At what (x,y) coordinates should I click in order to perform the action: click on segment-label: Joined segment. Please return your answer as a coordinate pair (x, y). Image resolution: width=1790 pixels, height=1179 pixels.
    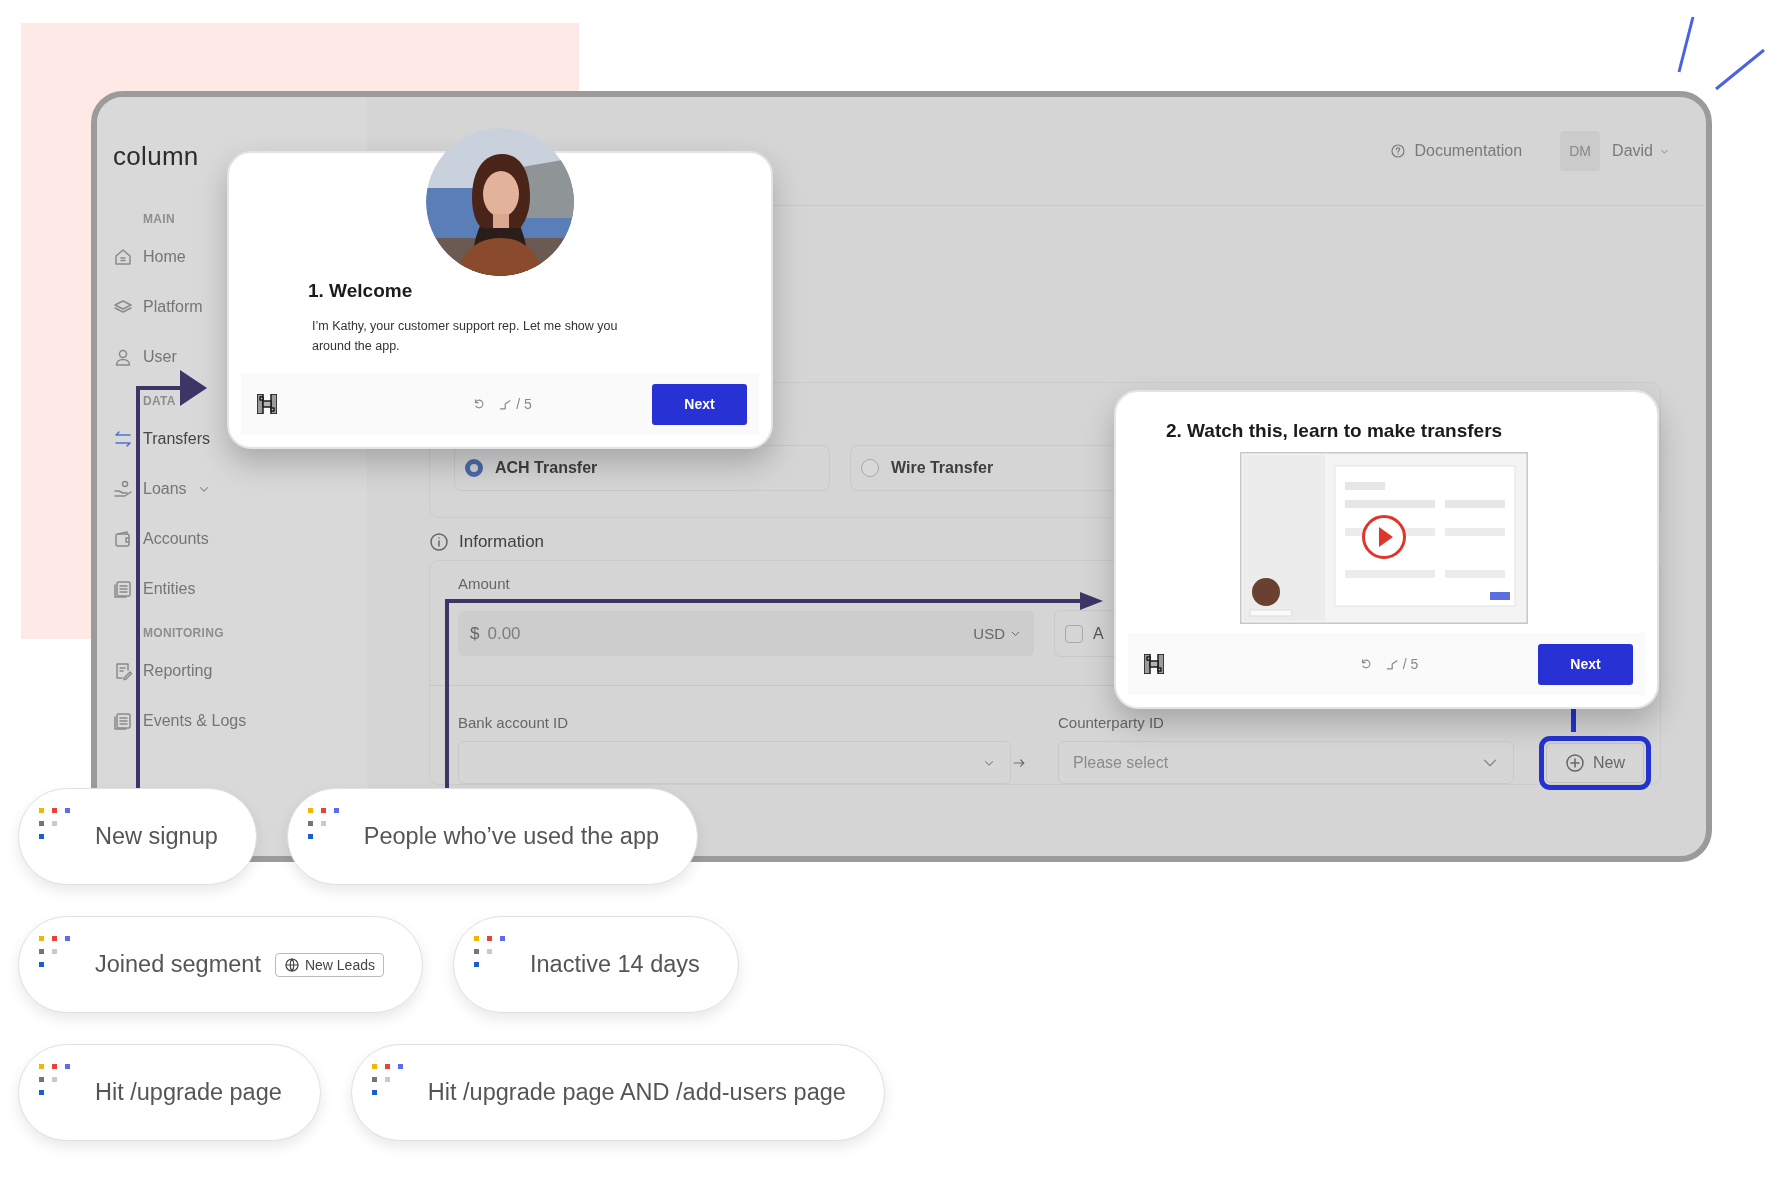
    Looking at the image, I should click on (178, 964).